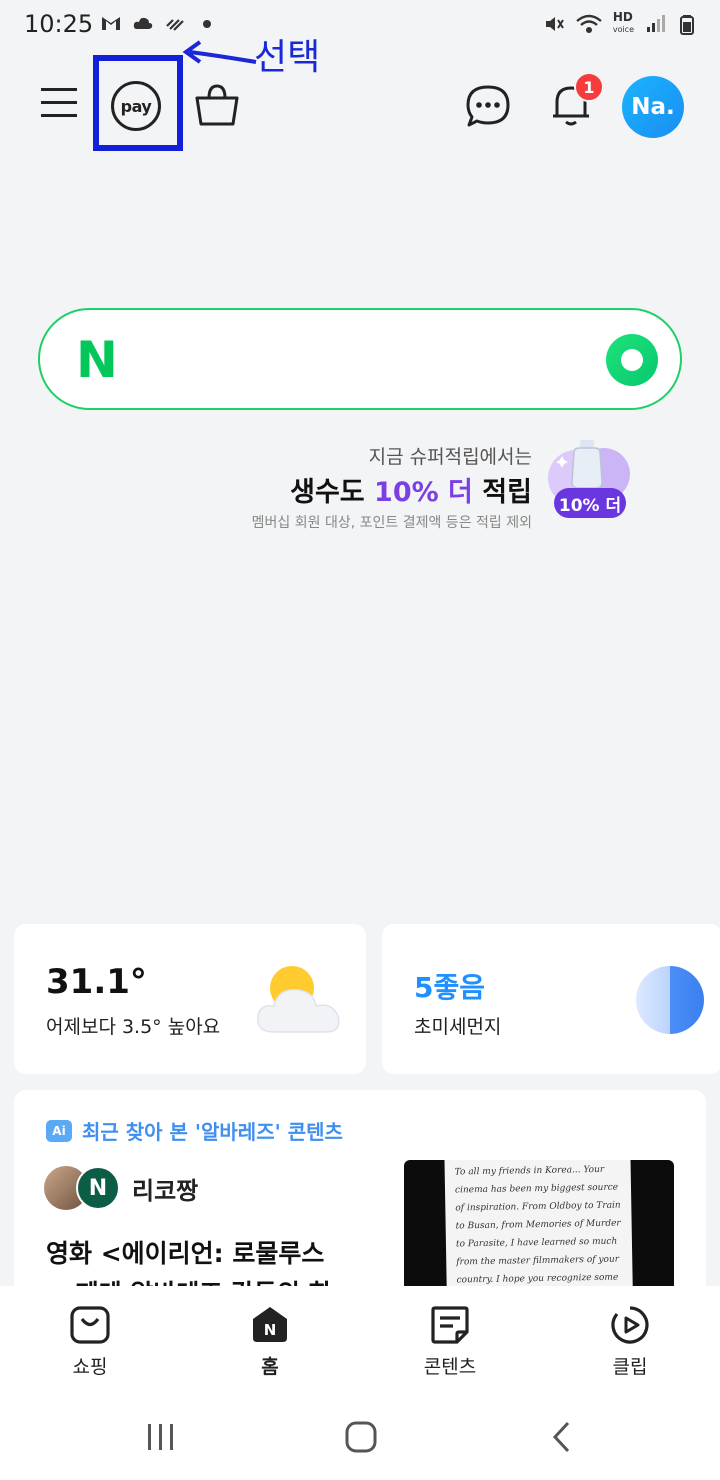 The width and height of the screenshot is (720, 1480). I want to click on shopping-bag-icon, so click(217, 105).